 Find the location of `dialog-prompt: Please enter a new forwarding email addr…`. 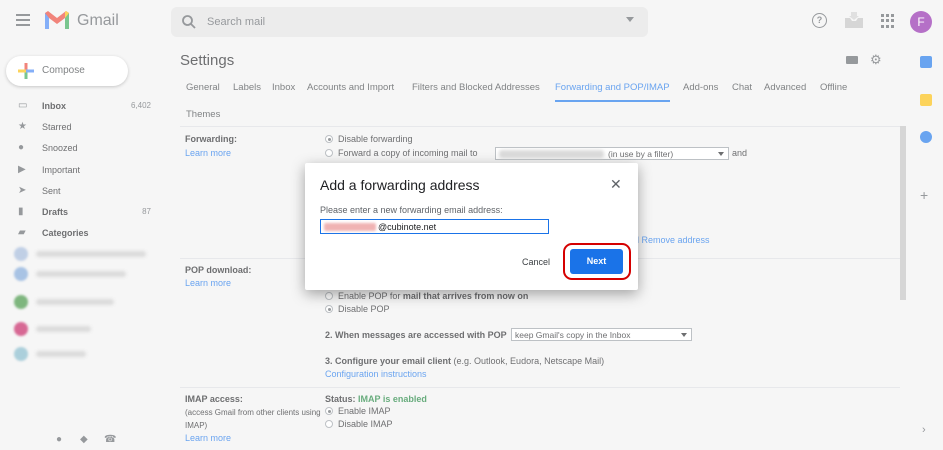

dialog-prompt: Please enter a new forwarding email addr… is located at coordinates (411, 210).